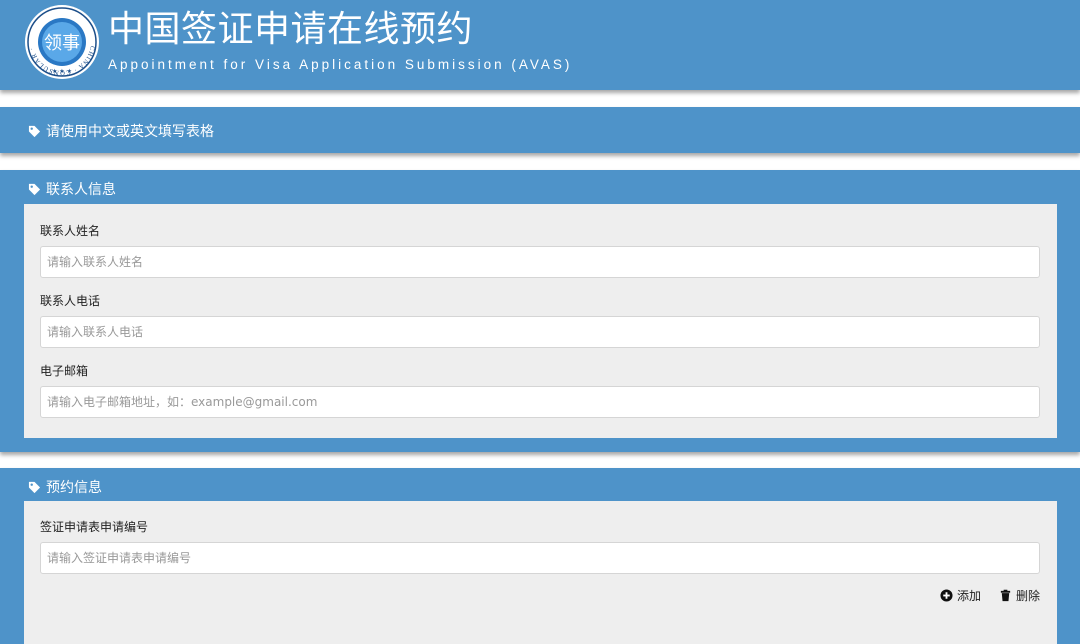  I want to click on notice-heading: 请使用中文或英文填写表格, so click(121, 131).